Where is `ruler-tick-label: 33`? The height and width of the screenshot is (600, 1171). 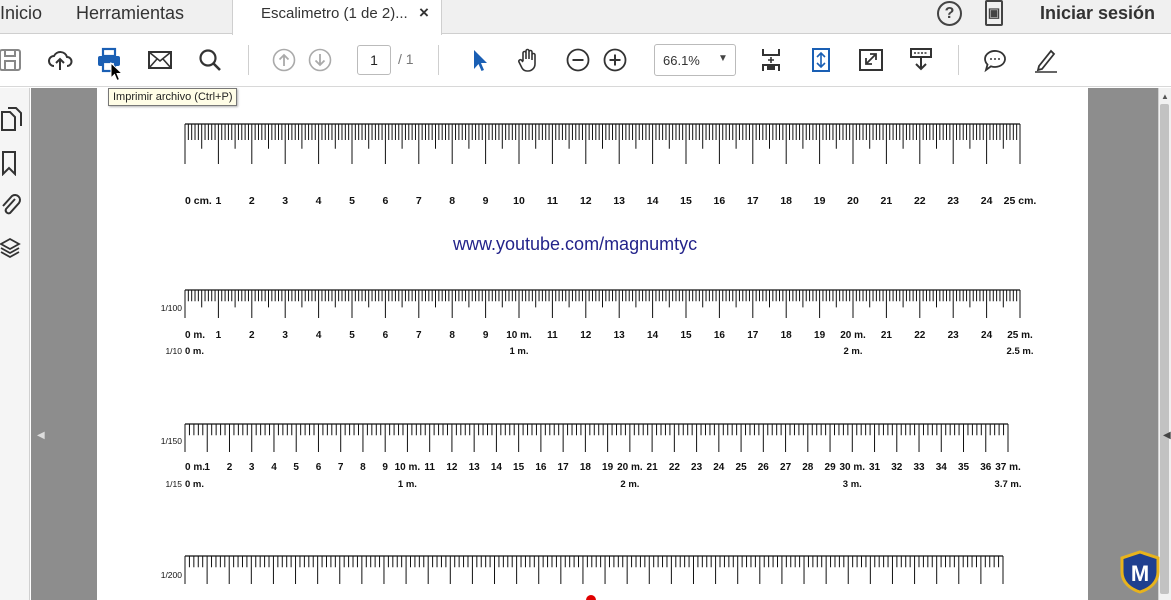
ruler-tick-label: 33 is located at coordinates (919, 467).